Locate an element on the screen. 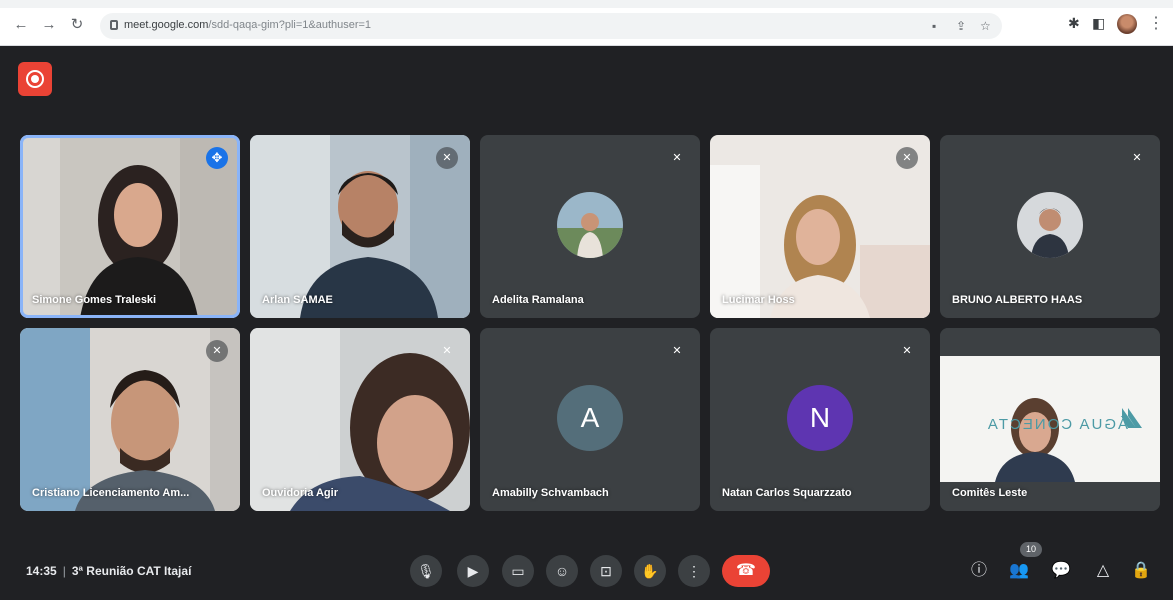 The image size is (1173, 600). participant-tile: ÁGUA CONECTA Comitês Leste is located at coordinates (1050, 419).